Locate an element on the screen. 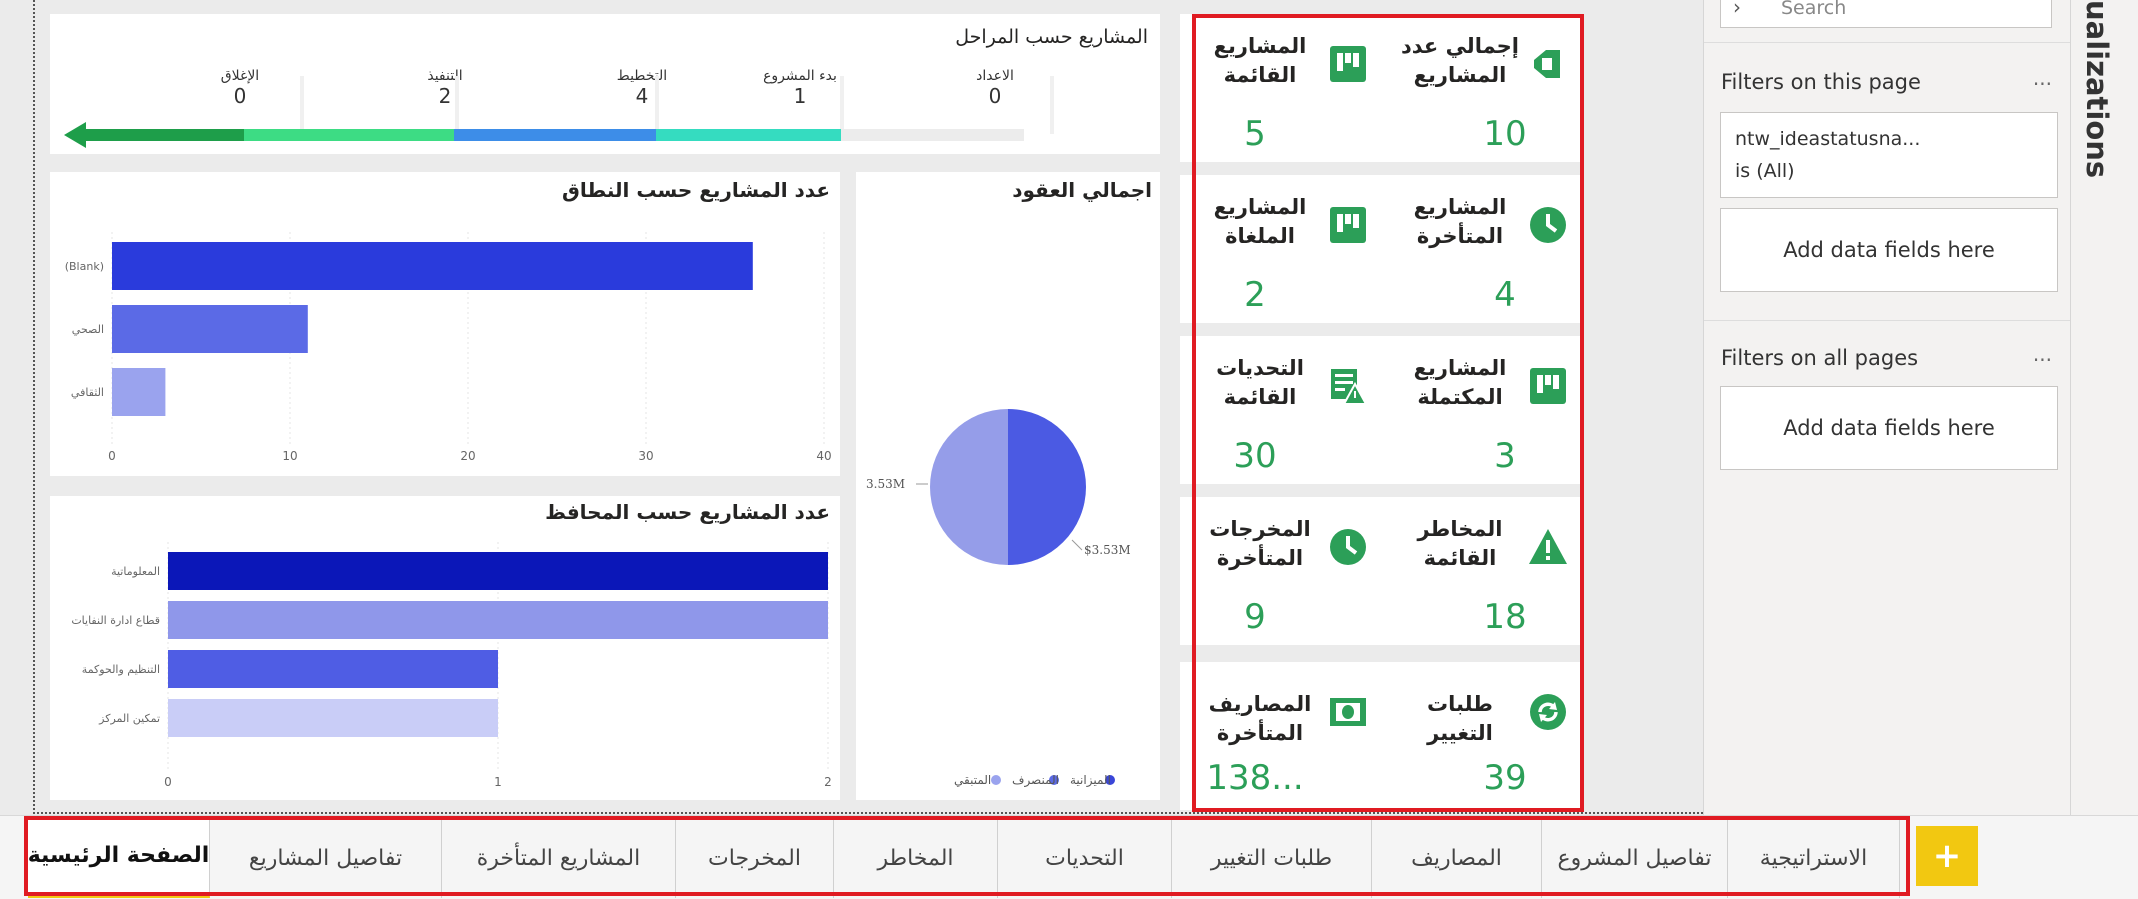 Image resolution: width=2138 pixels, height=899 pixels. tab-project-detail: تفاصيل المشروع is located at coordinates (1635, 858).